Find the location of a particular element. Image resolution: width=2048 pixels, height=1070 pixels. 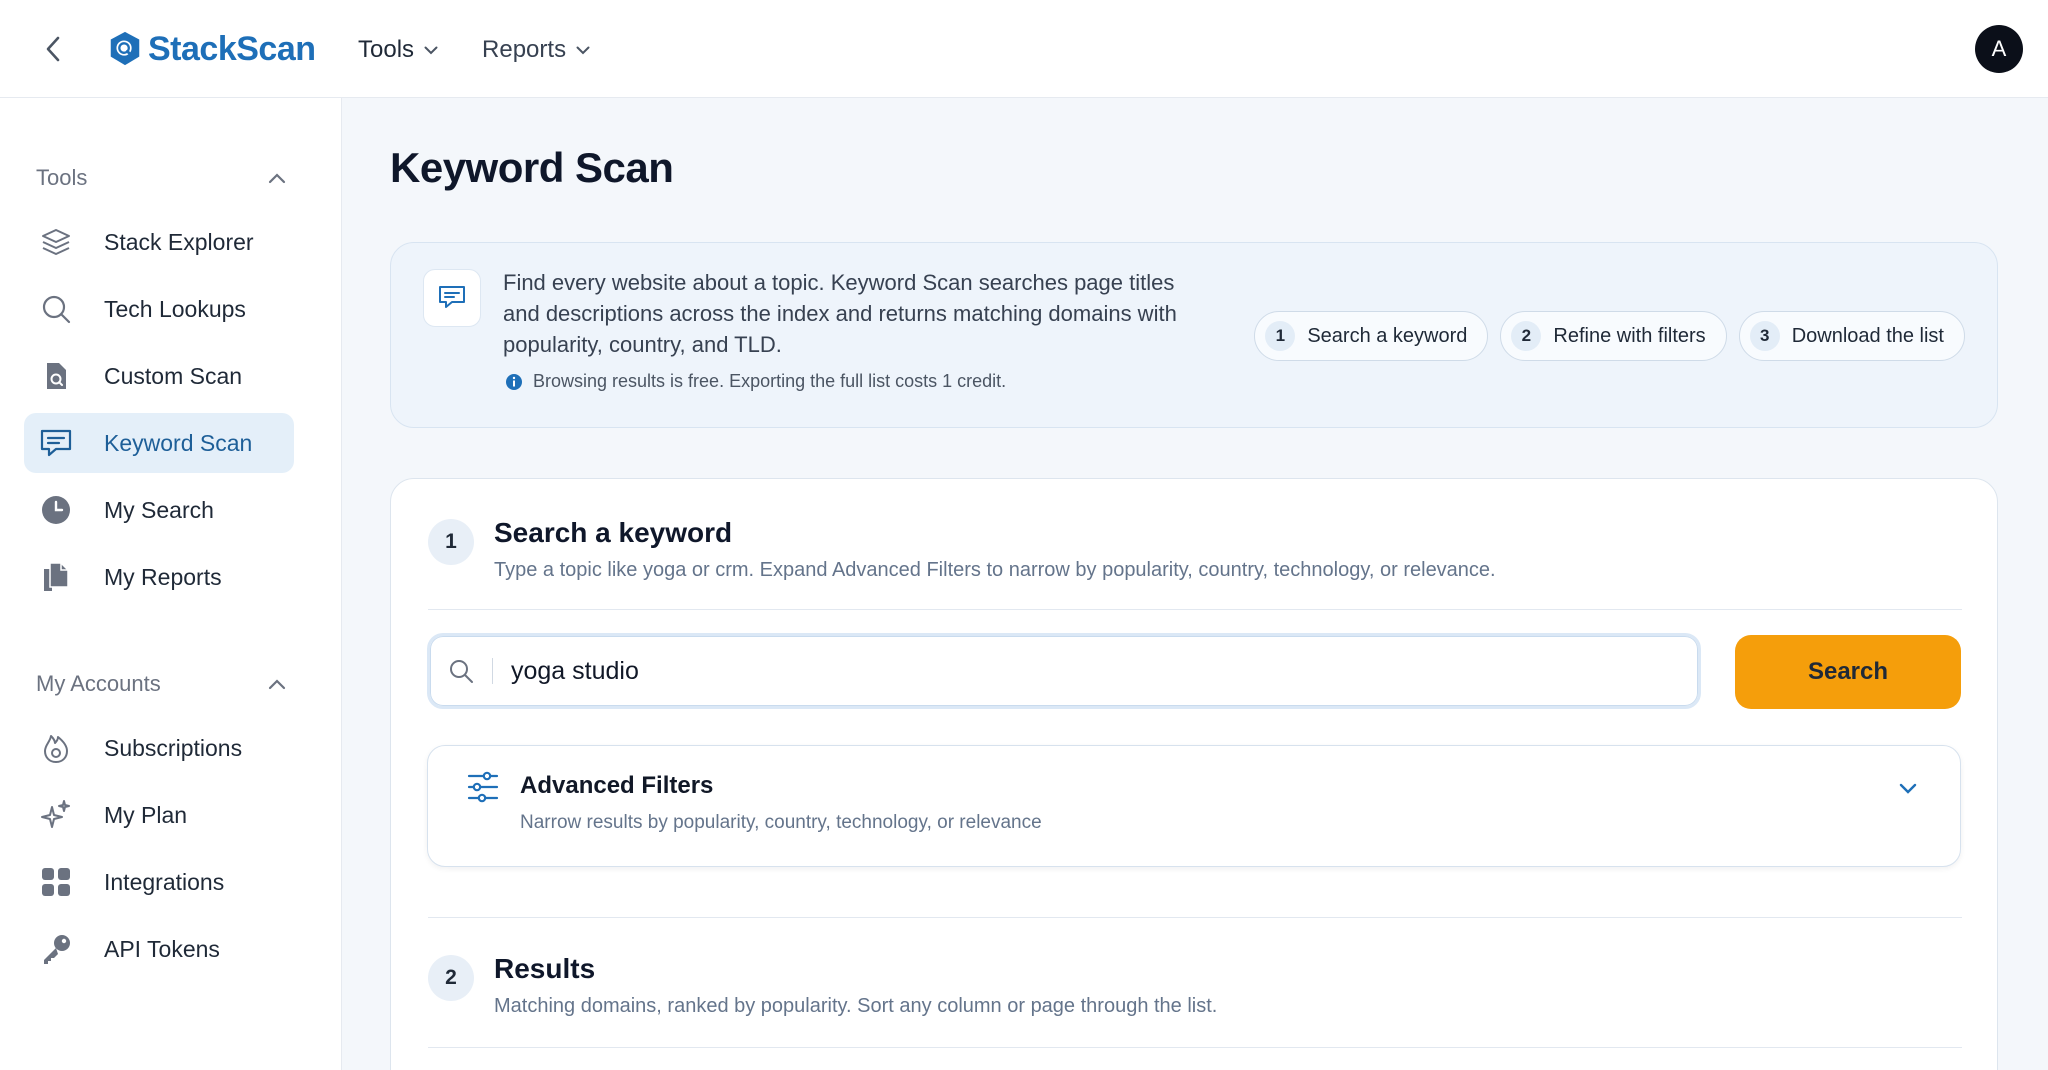

sidebar-section-title: Tools is located at coordinates (62, 177).